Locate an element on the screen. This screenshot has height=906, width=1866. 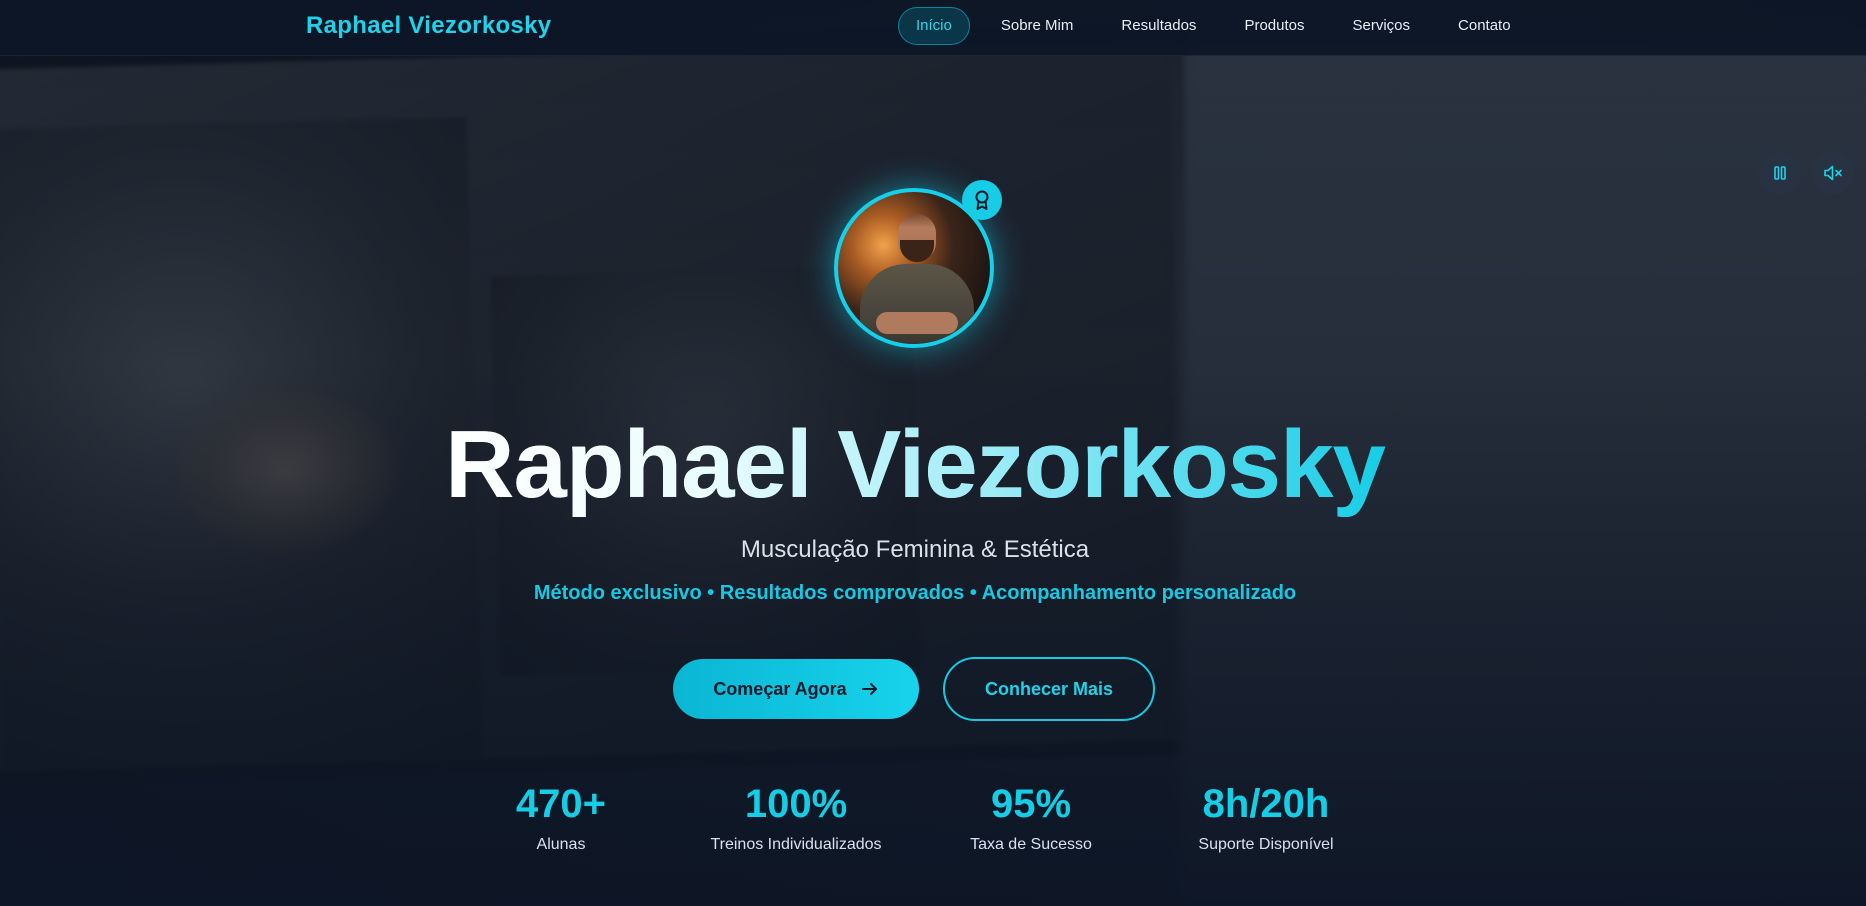
avatar-arms is located at coordinates (917, 323).